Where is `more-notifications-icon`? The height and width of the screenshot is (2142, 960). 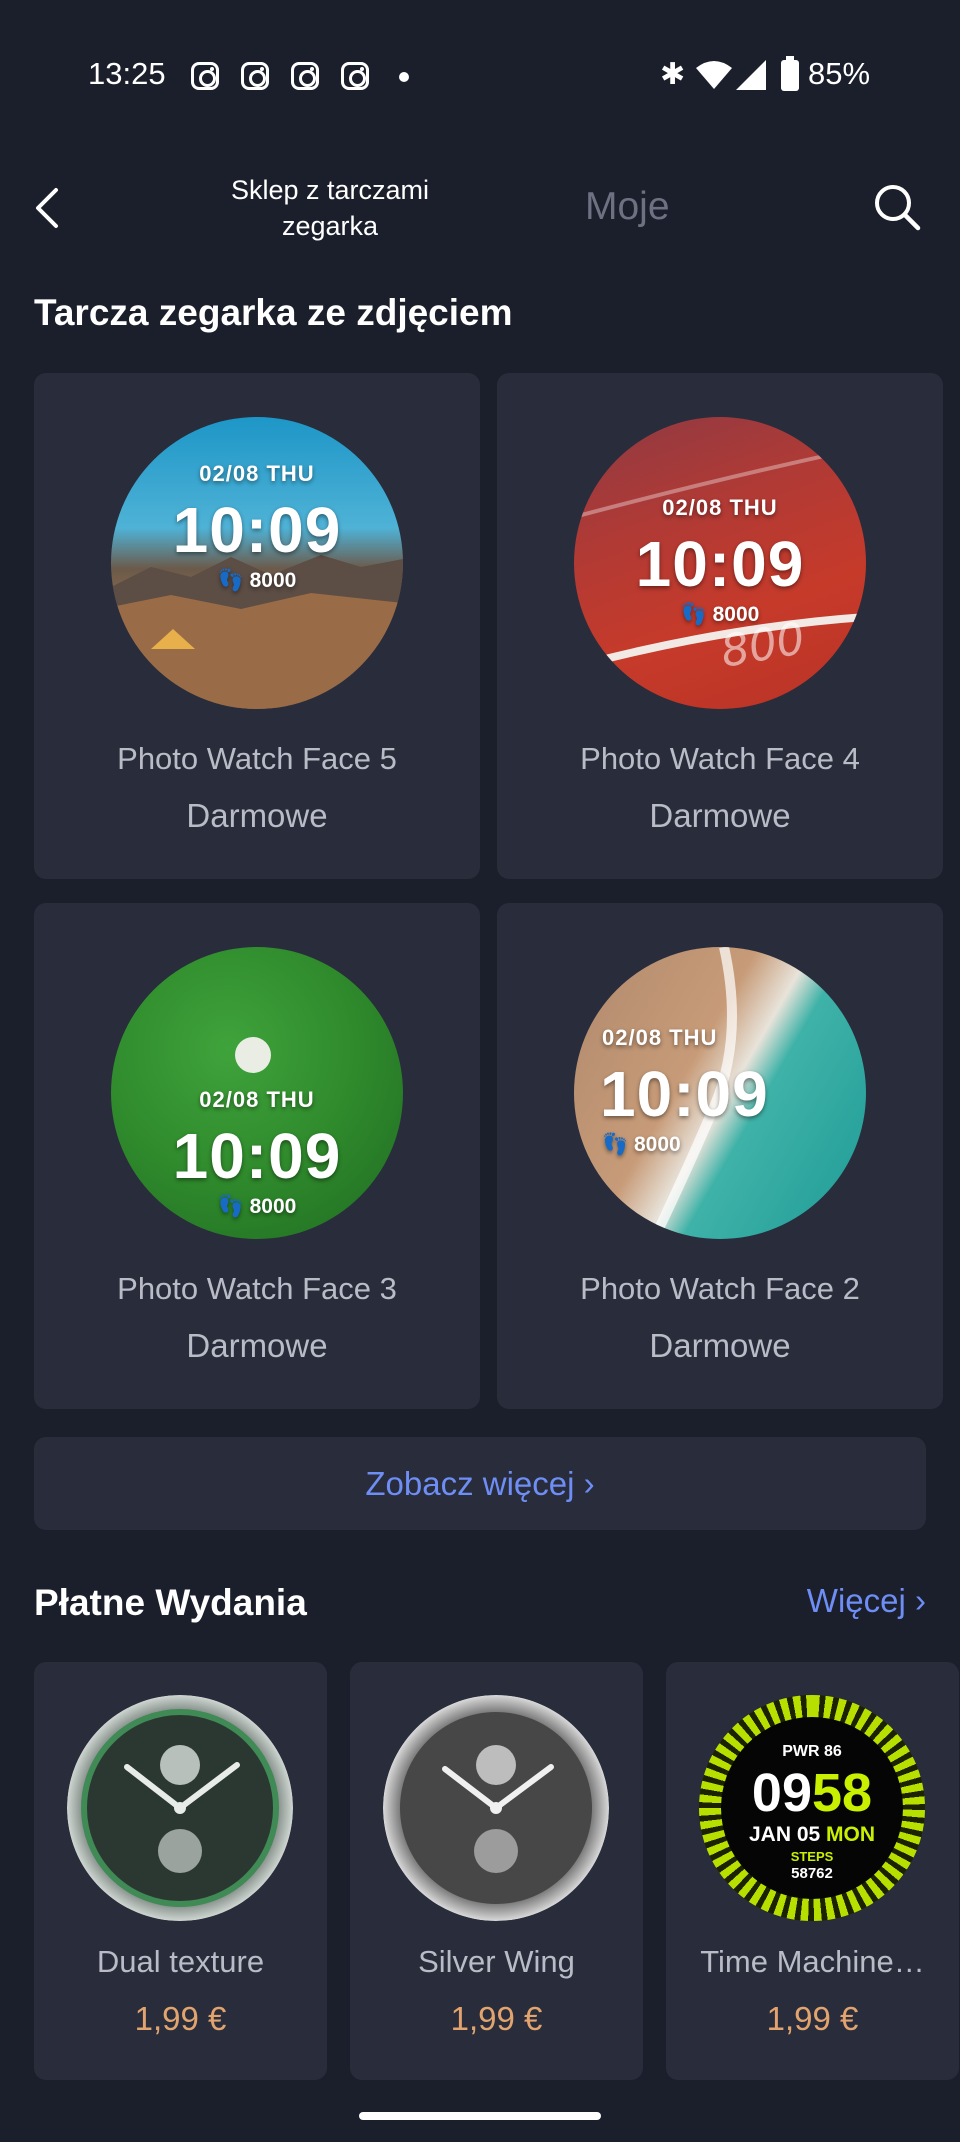
more-notifications-icon is located at coordinates (404, 77).